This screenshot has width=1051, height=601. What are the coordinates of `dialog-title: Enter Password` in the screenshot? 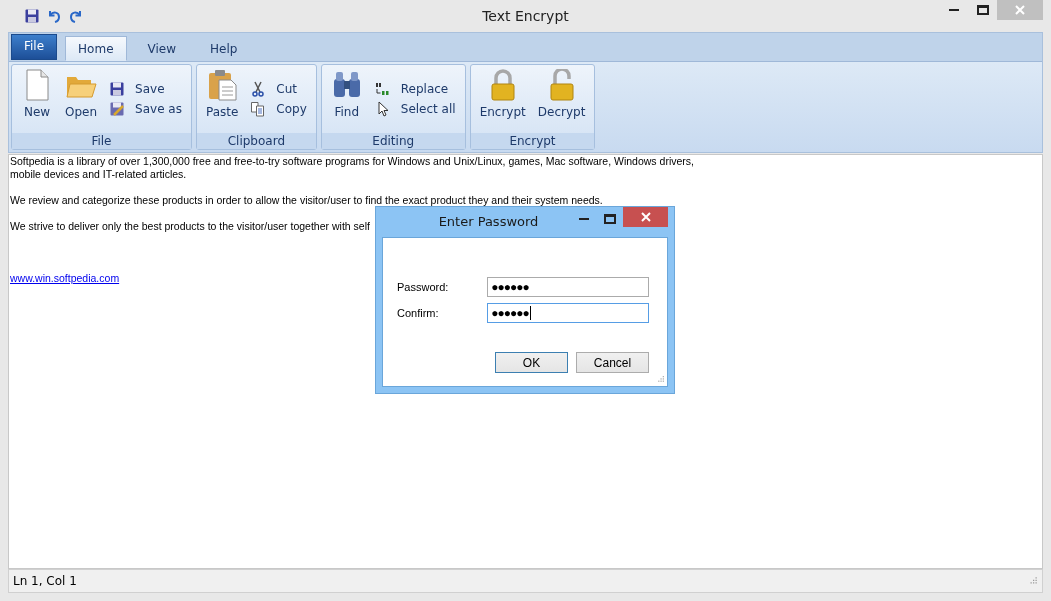 It's located at (488, 221).